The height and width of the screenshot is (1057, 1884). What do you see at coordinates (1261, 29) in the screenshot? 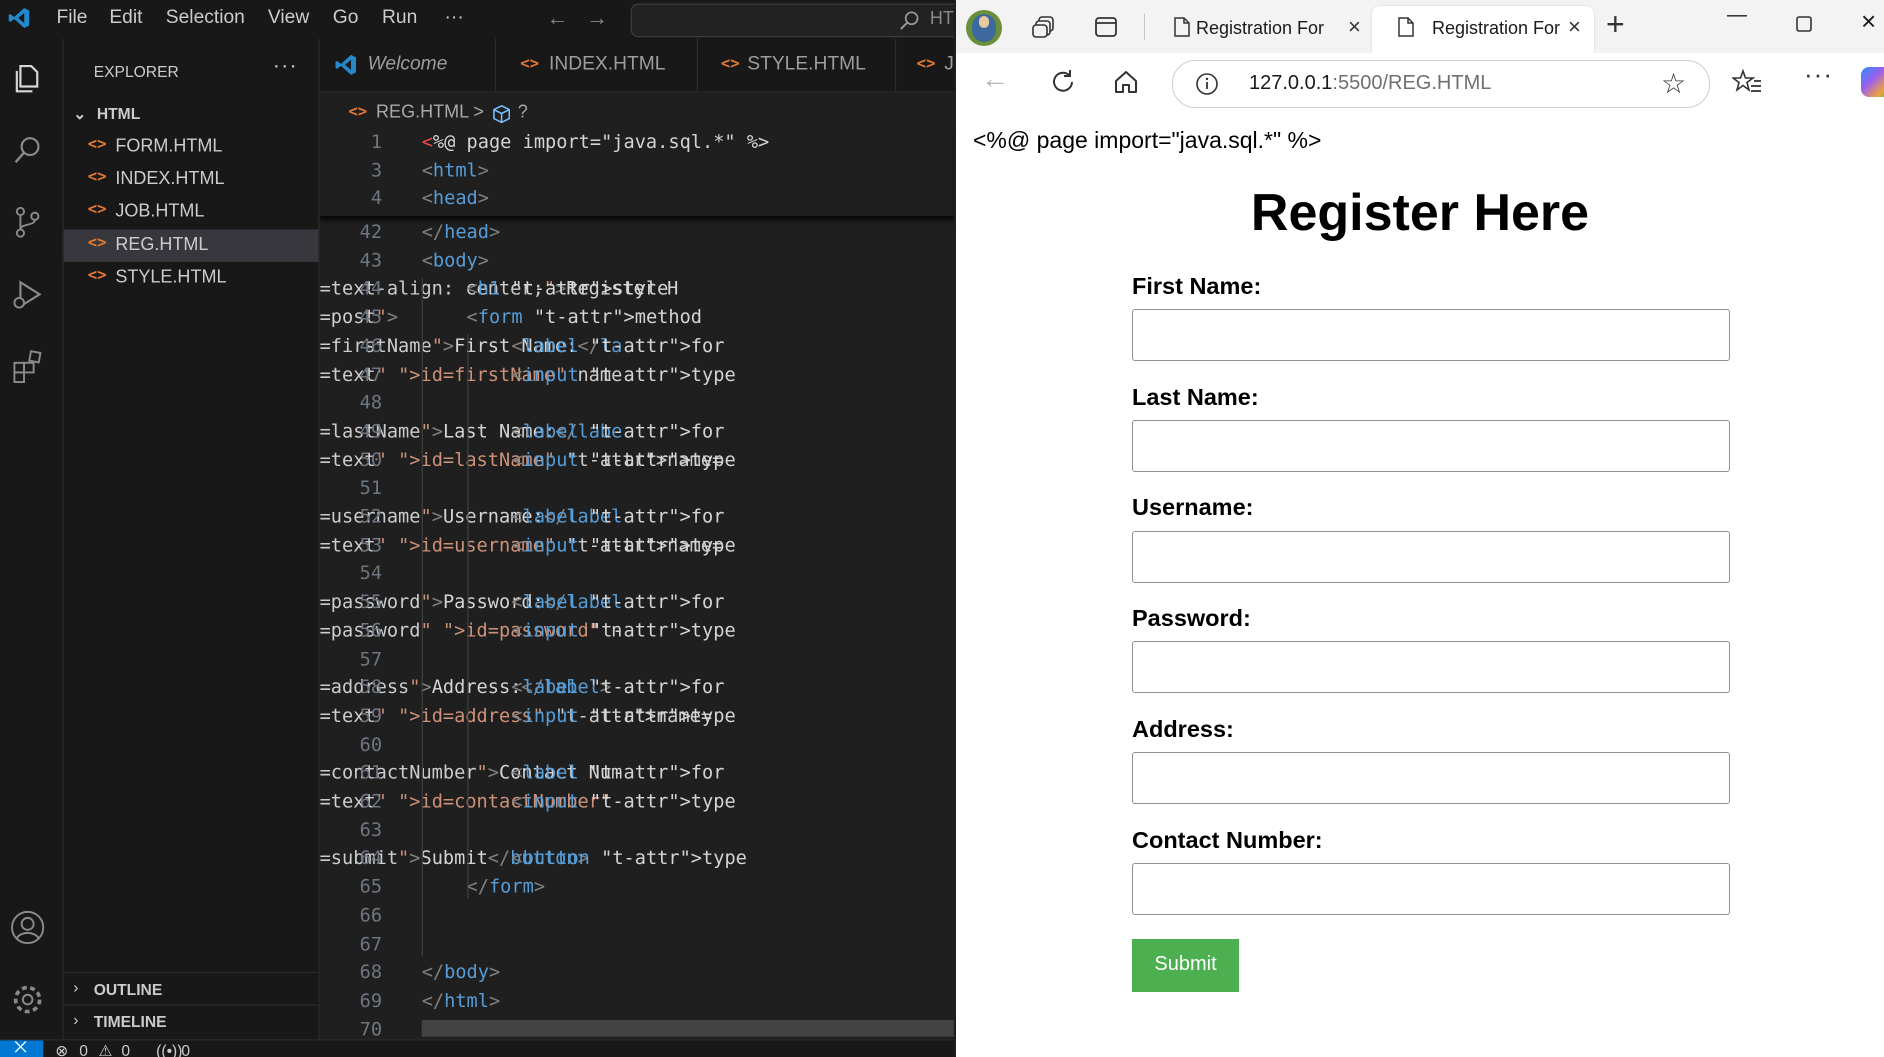
I see `browser-tab-1: Registration For ×` at bounding box center [1261, 29].